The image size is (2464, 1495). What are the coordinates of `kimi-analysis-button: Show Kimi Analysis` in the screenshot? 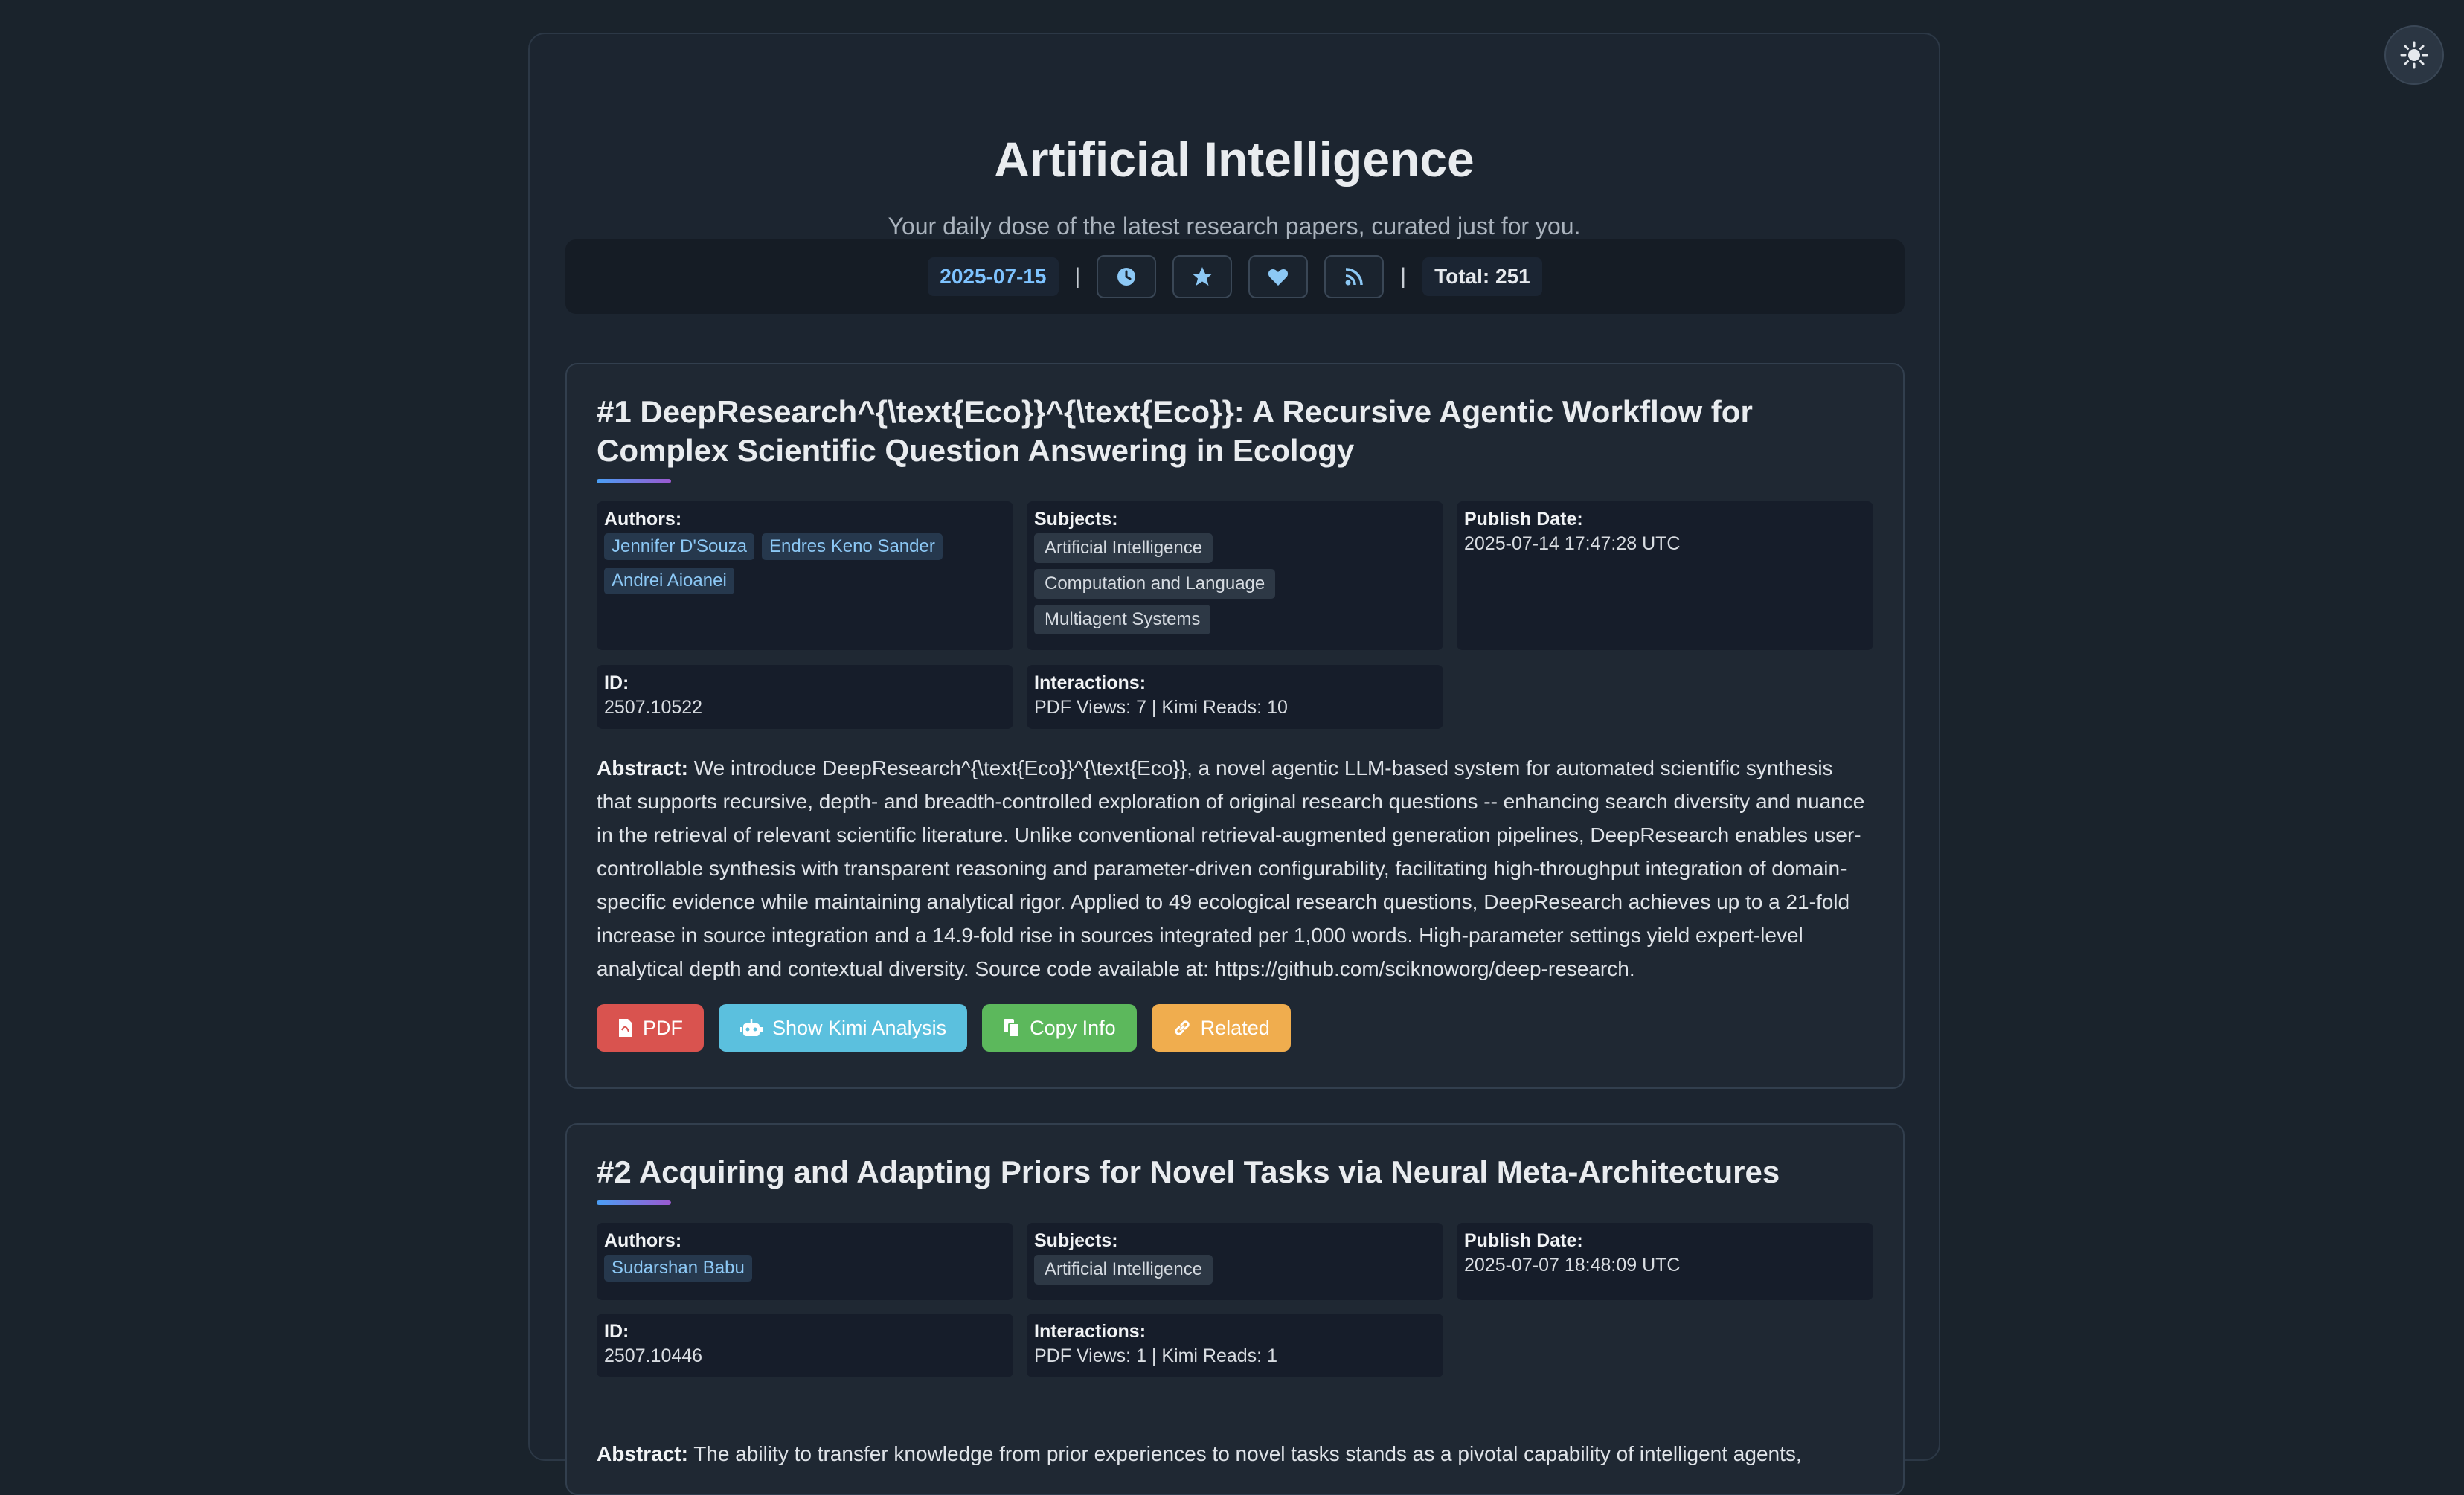 It's located at (843, 1028).